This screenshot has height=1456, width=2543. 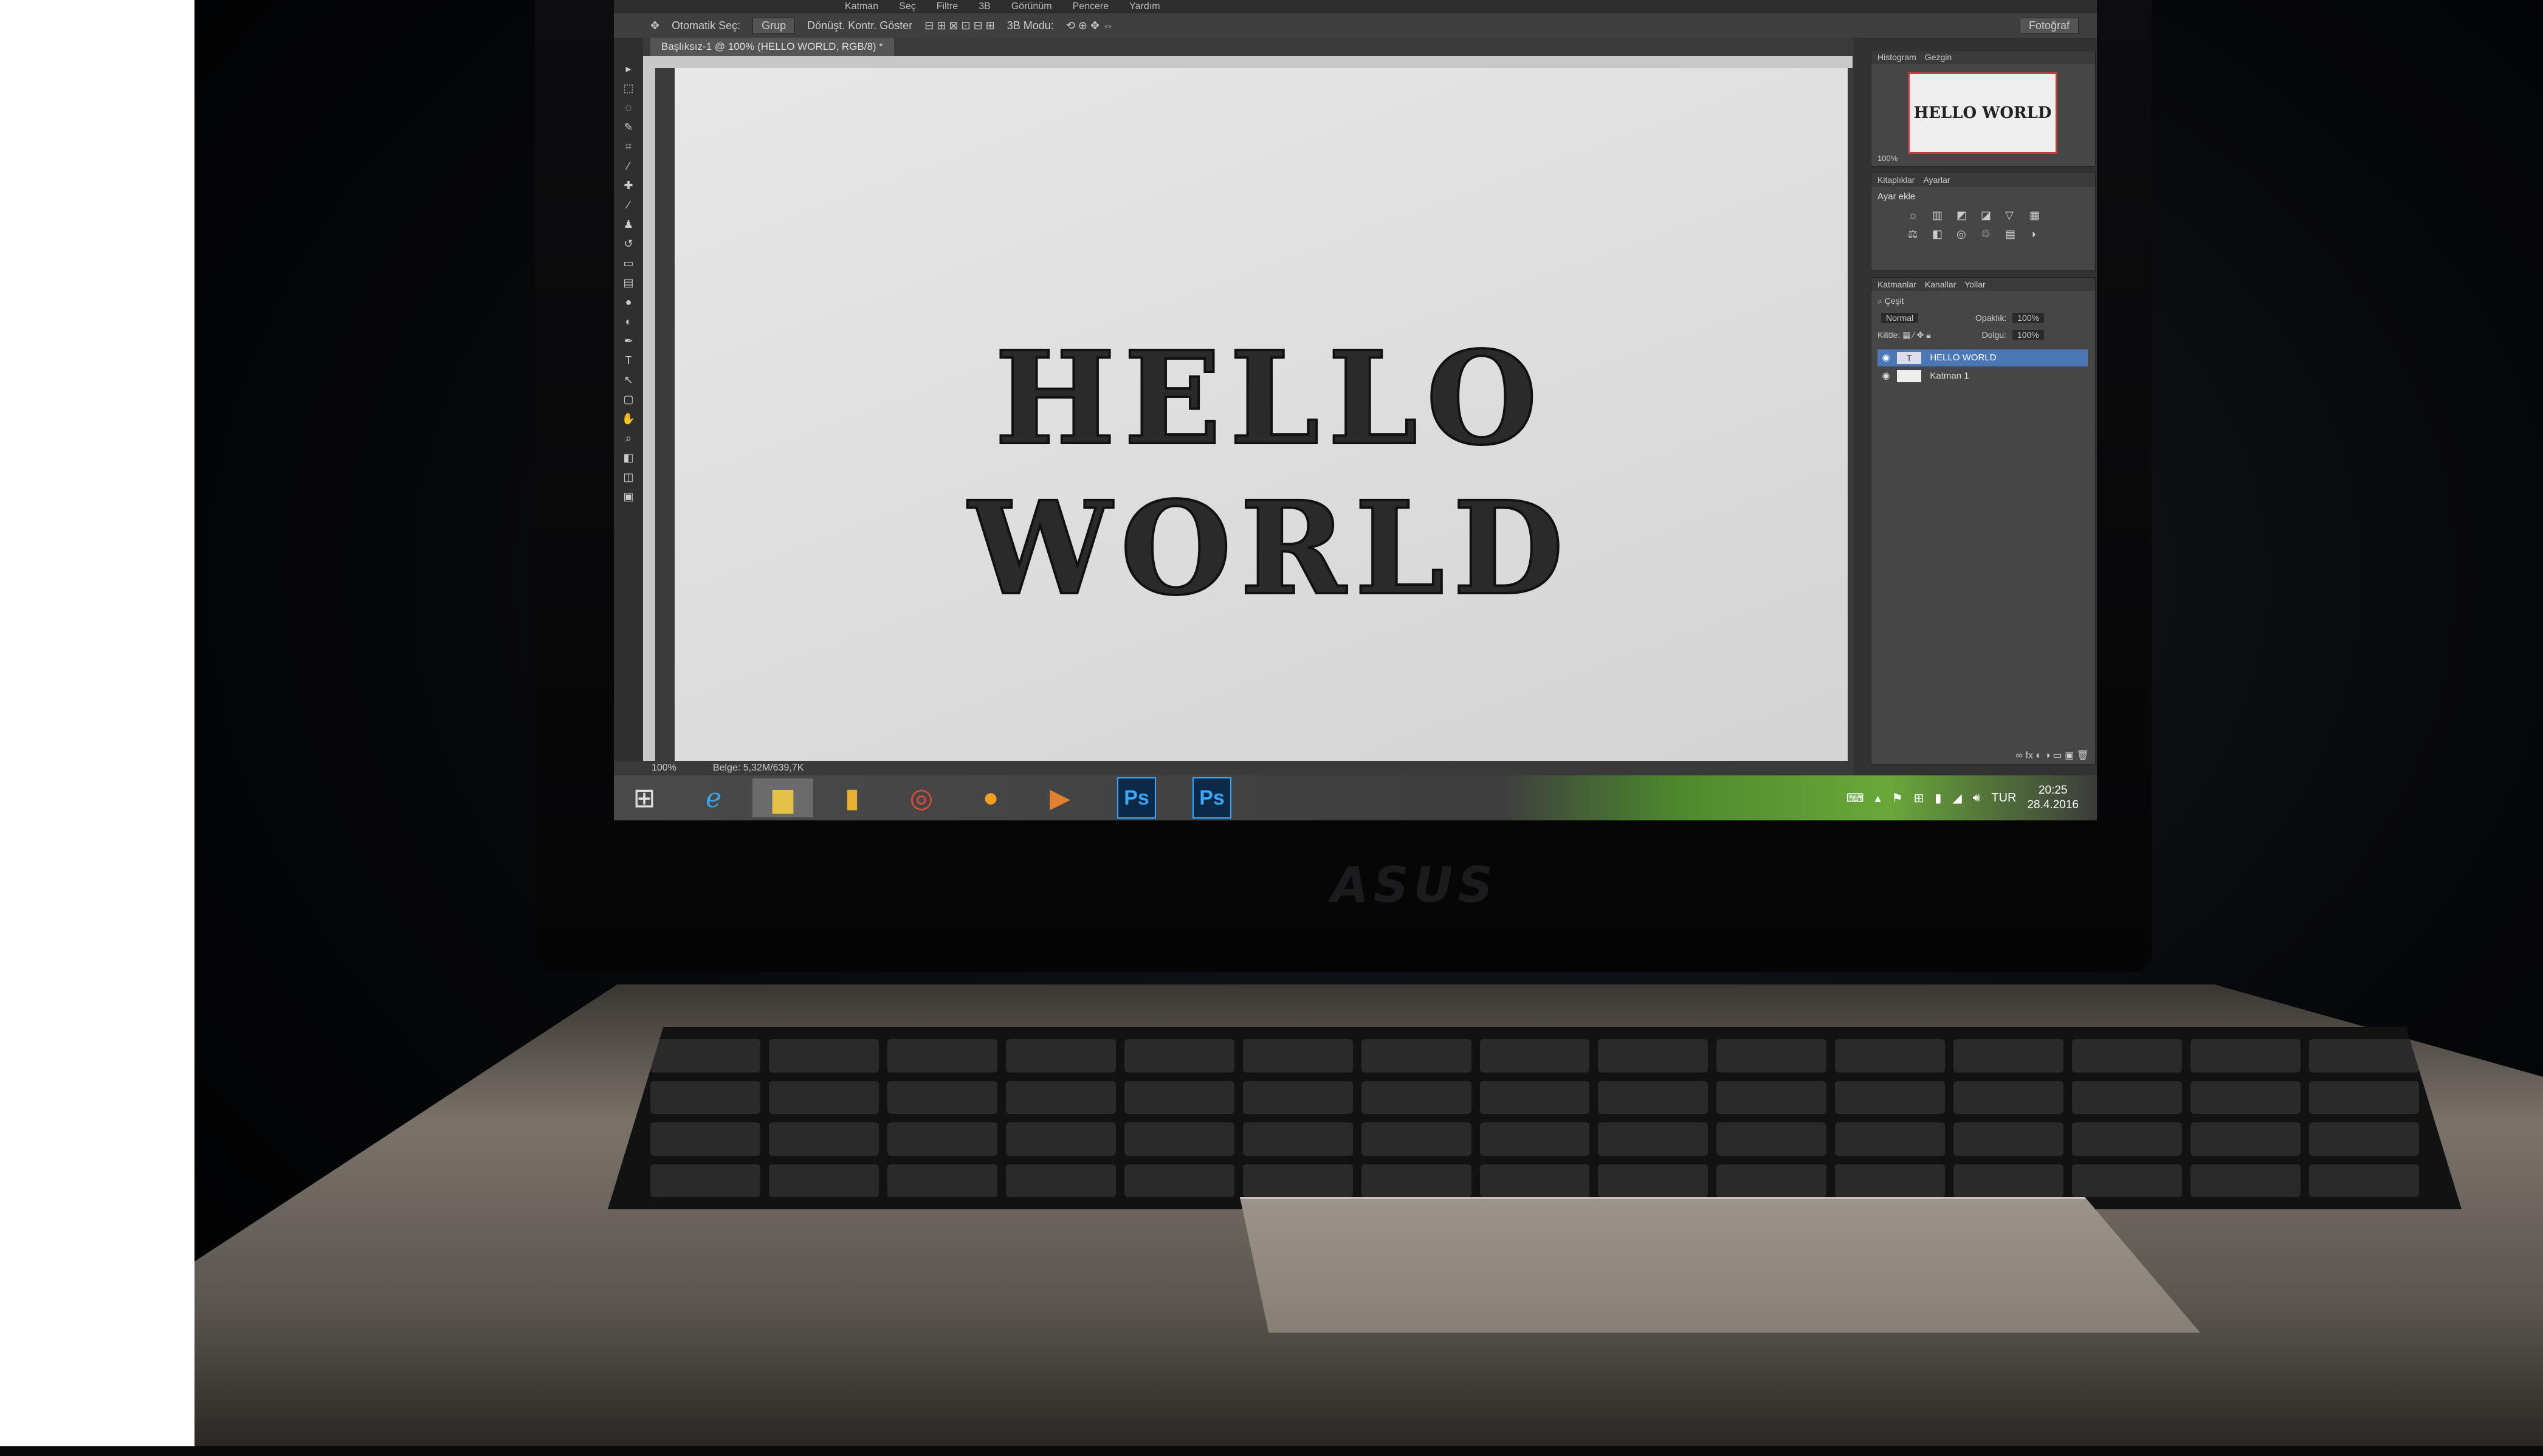 What do you see at coordinates (1941, 234) in the screenshot?
I see `bw-icon: ◧` at bounding box center [1941, 234].